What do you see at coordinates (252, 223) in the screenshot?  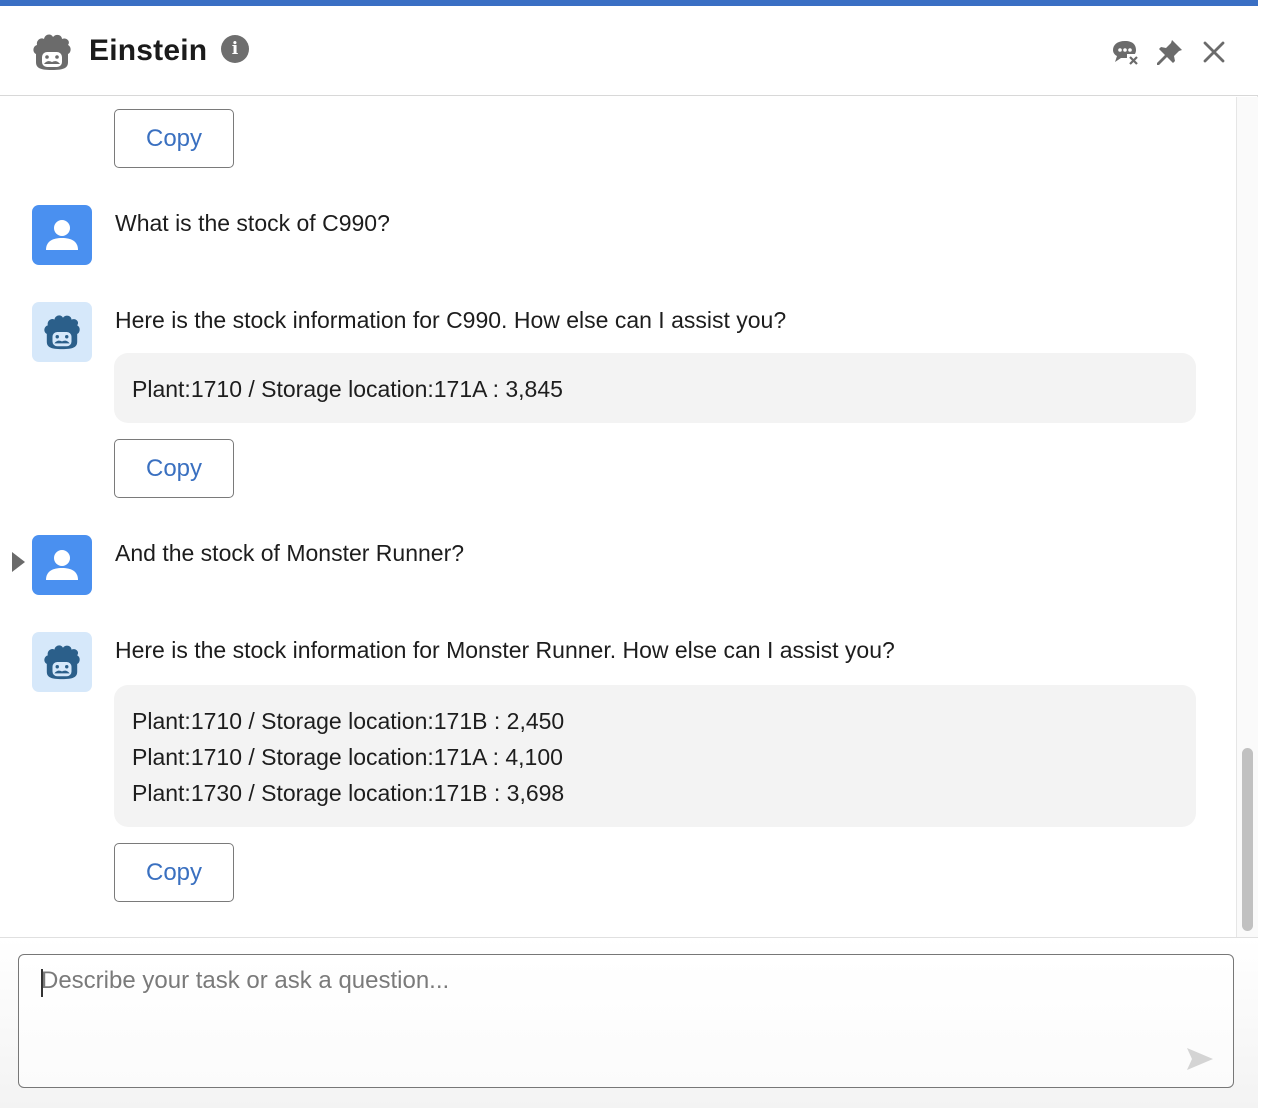 I see `user-message: What is the stock of C990?` at bounding box center [252, 223].